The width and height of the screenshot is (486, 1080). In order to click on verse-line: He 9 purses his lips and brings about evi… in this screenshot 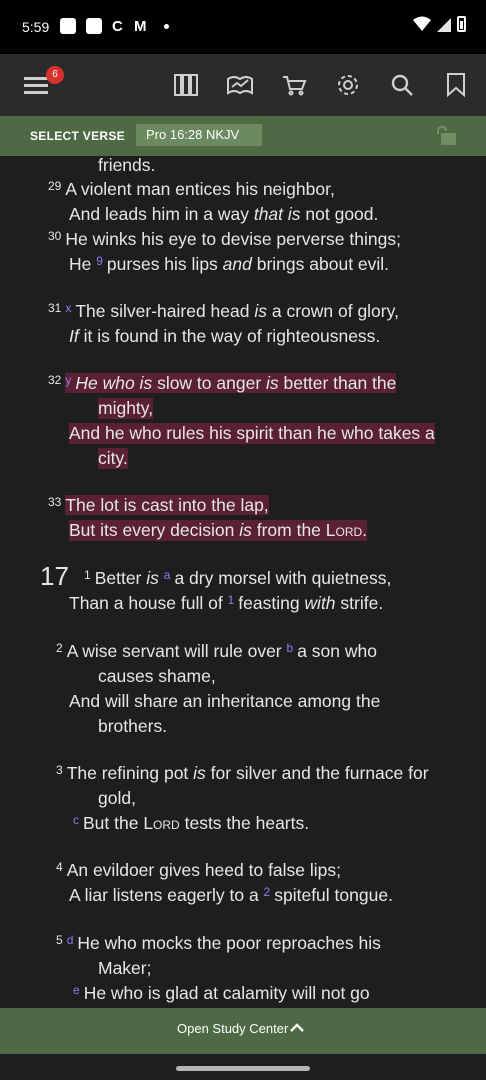, I will do `click(229, 264)`.